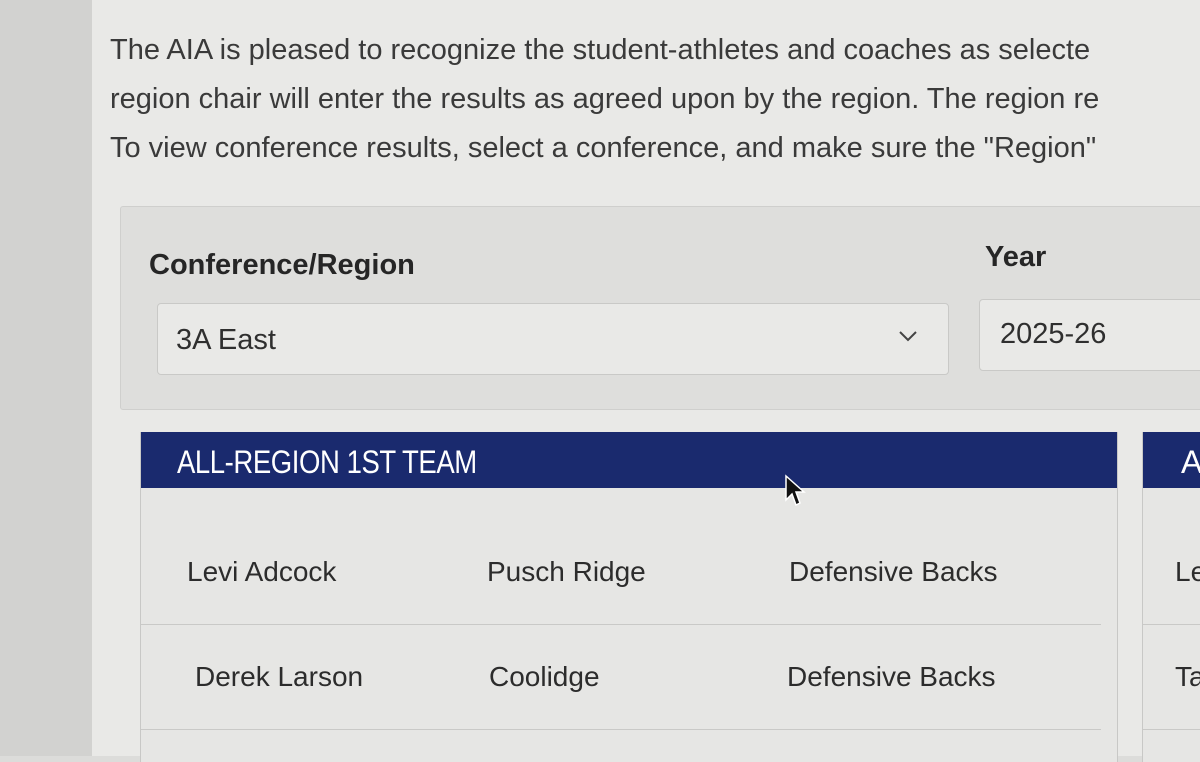  What do you see at coordinates (544, 676) in the screenshot?
I see `player-school: Coolidge` at bounding box center [544, 676].